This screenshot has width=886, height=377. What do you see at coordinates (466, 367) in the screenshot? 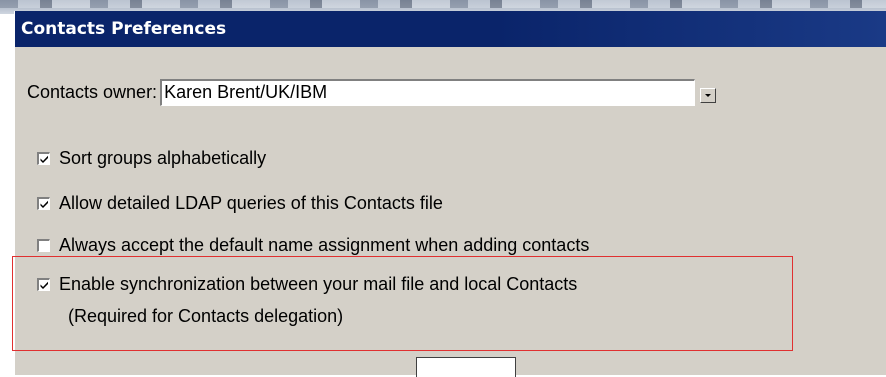
I see `dialog-button` at bounding box center [466, 367].